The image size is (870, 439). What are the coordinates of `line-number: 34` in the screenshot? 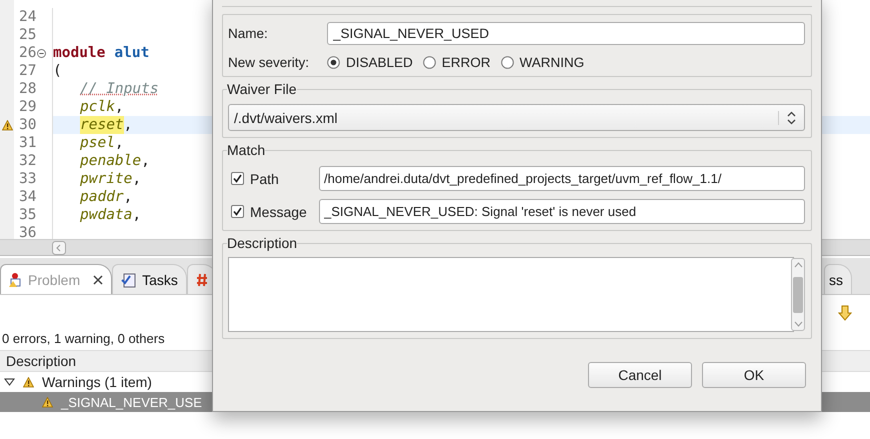 It's located at (27, 197).